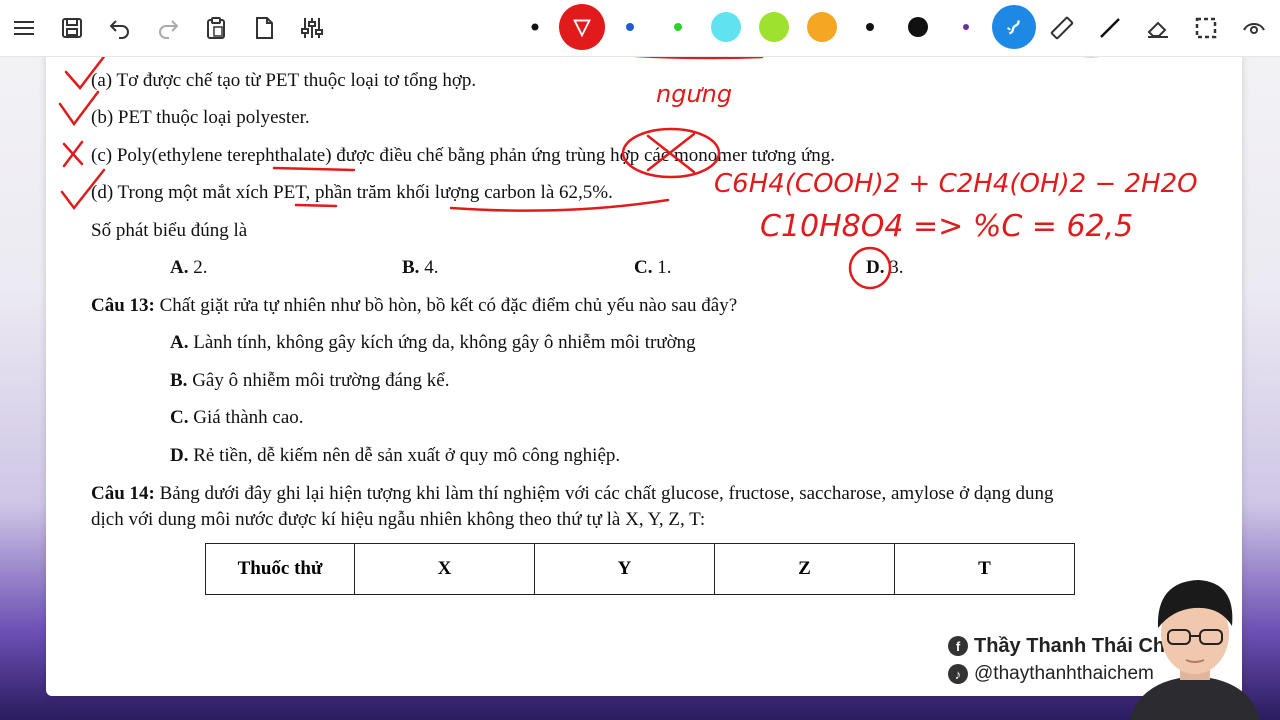  I want to click on view-icon, so click(1254, 28).